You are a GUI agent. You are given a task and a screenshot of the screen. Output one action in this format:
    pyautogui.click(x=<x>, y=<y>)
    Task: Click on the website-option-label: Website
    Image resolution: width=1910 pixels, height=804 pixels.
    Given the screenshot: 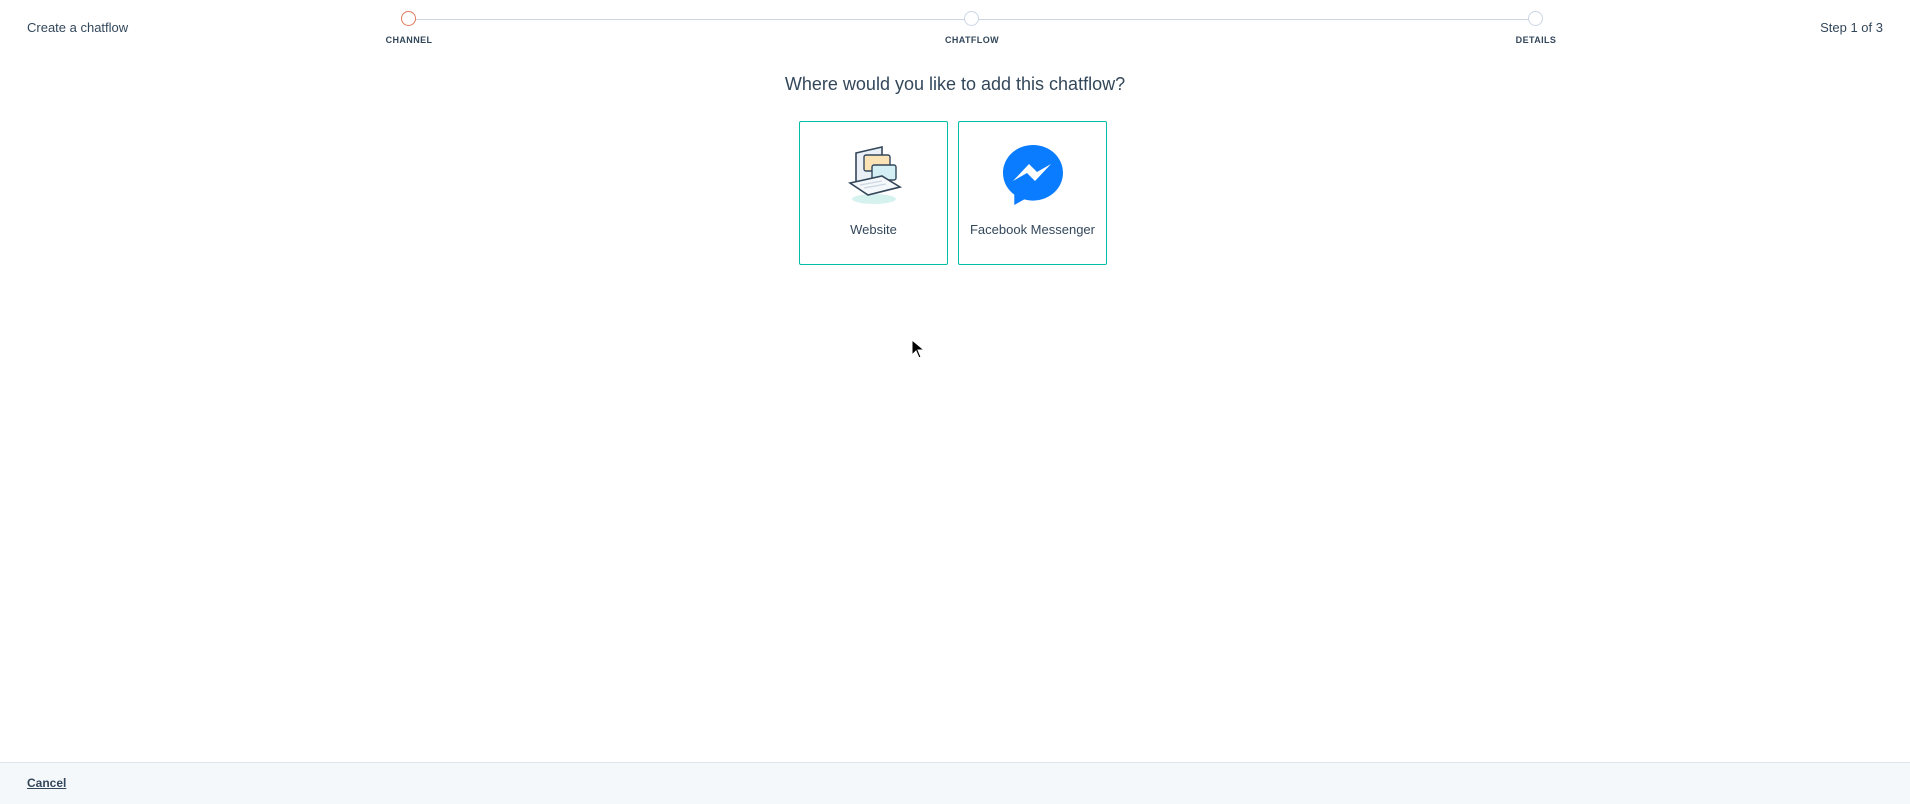 What is the action you would take?
    pyautogui.click(x=873, y=229)
    